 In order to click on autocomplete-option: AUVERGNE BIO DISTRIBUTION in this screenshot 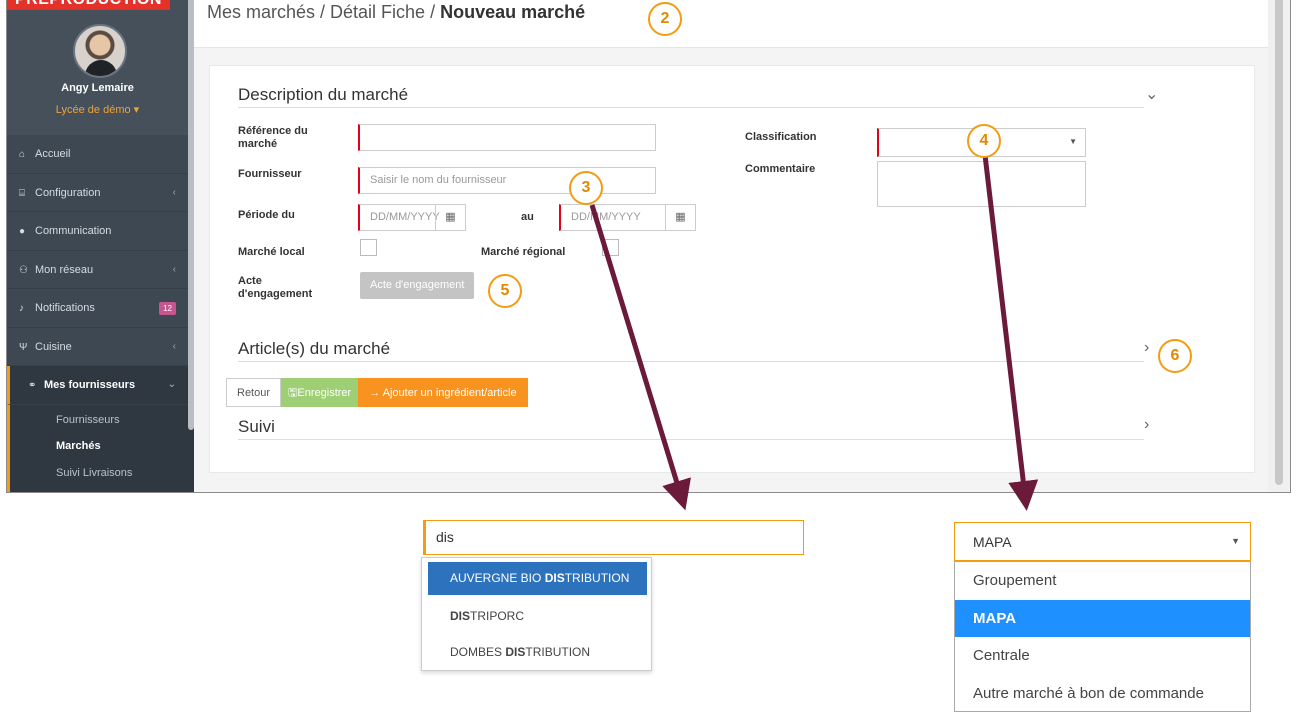, I will do `click(537, 578)`.